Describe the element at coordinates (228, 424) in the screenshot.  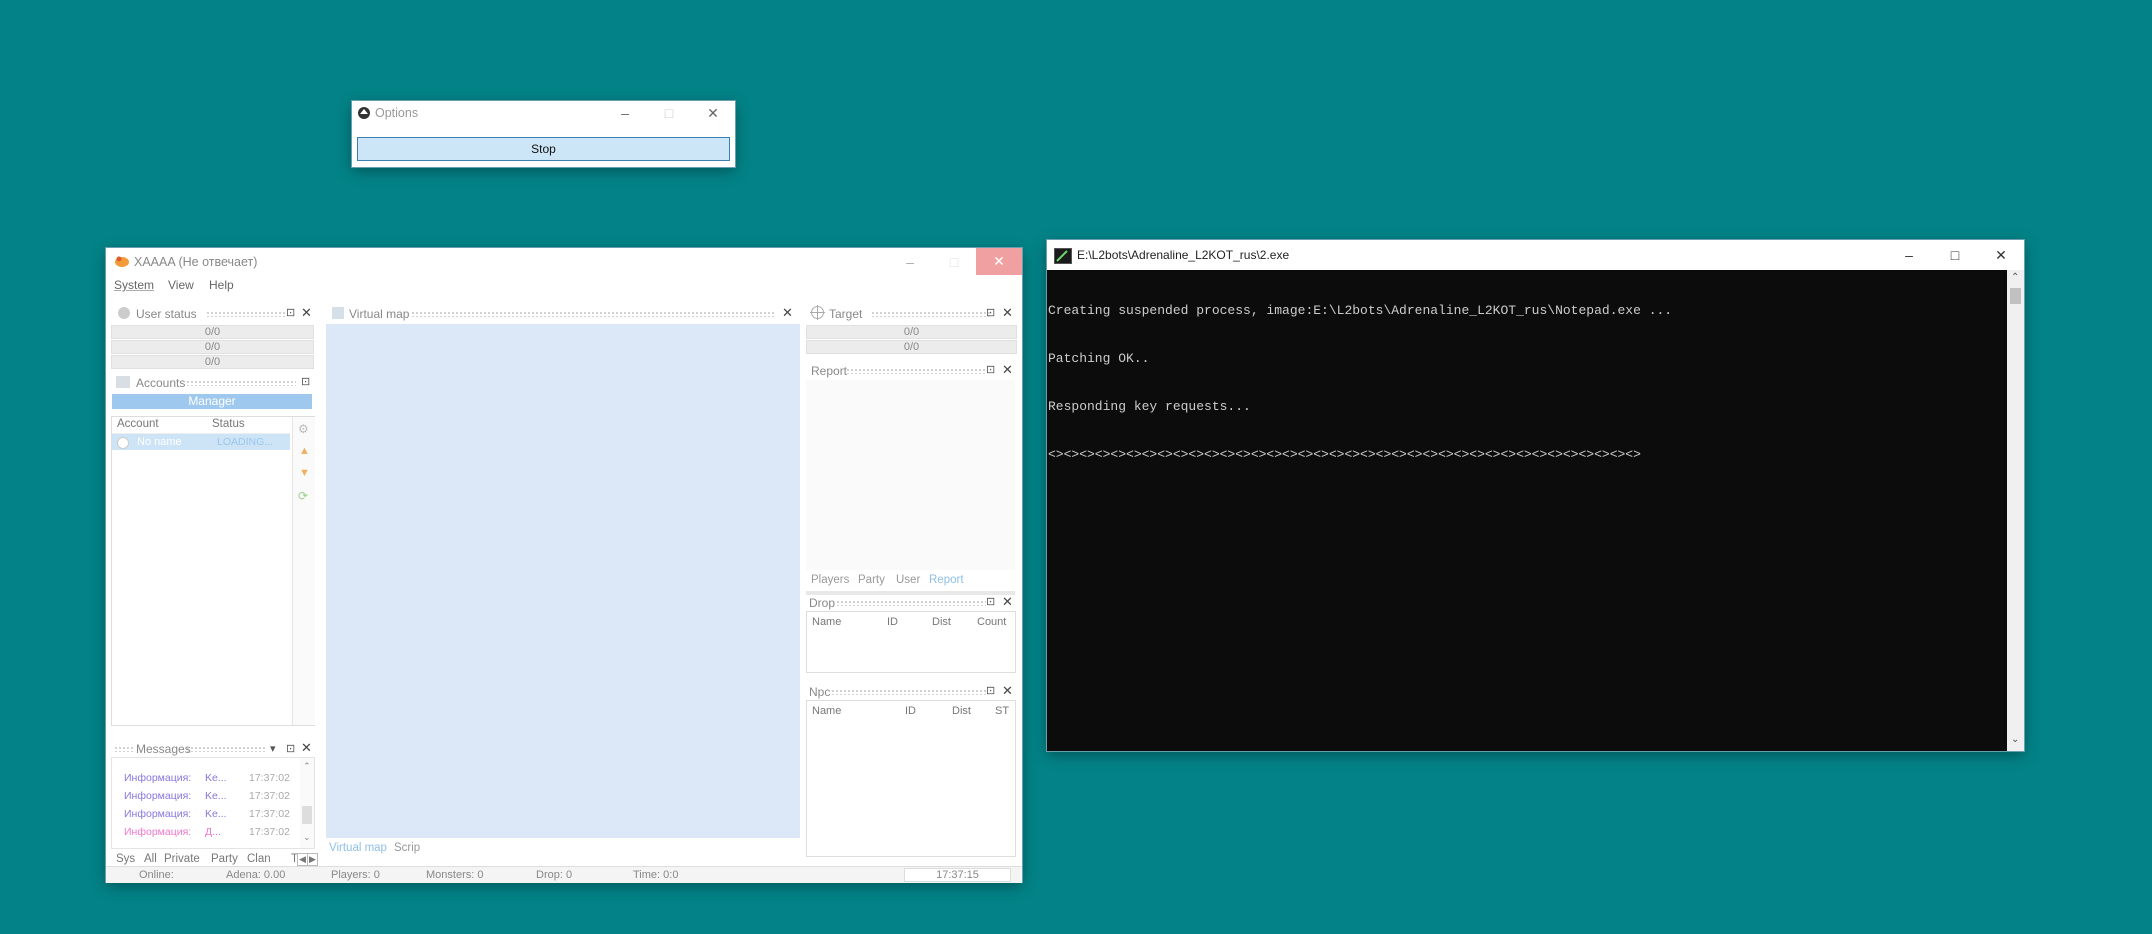
I see `column-status: Status` at that location.